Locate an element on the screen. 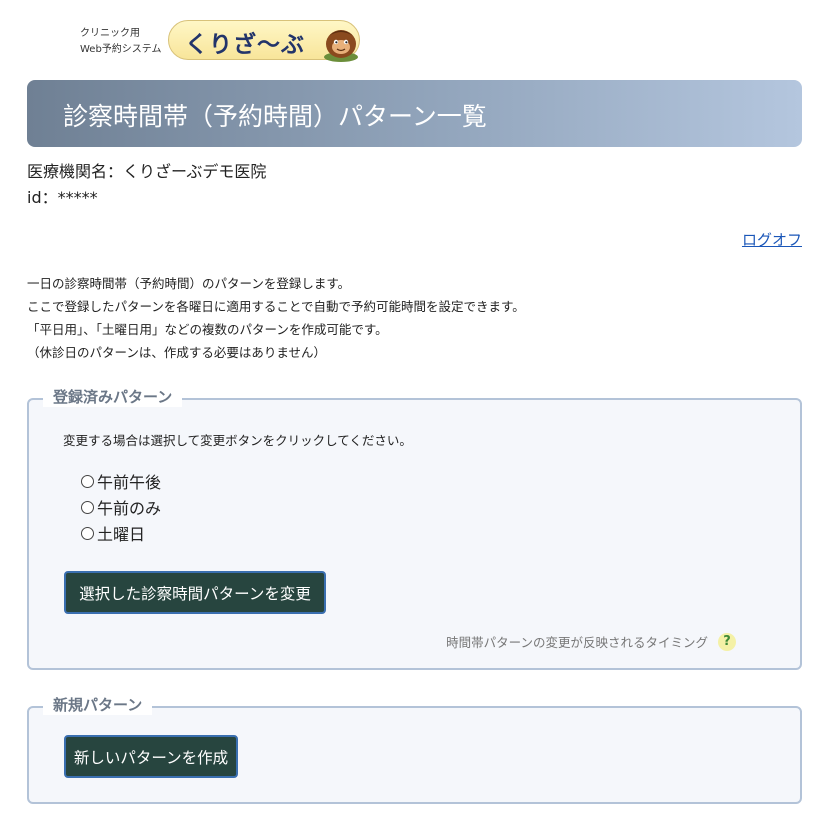 This screenshot has height=822, width=826. pattern-label: 土曜日 is located at coordinates (121, 534).